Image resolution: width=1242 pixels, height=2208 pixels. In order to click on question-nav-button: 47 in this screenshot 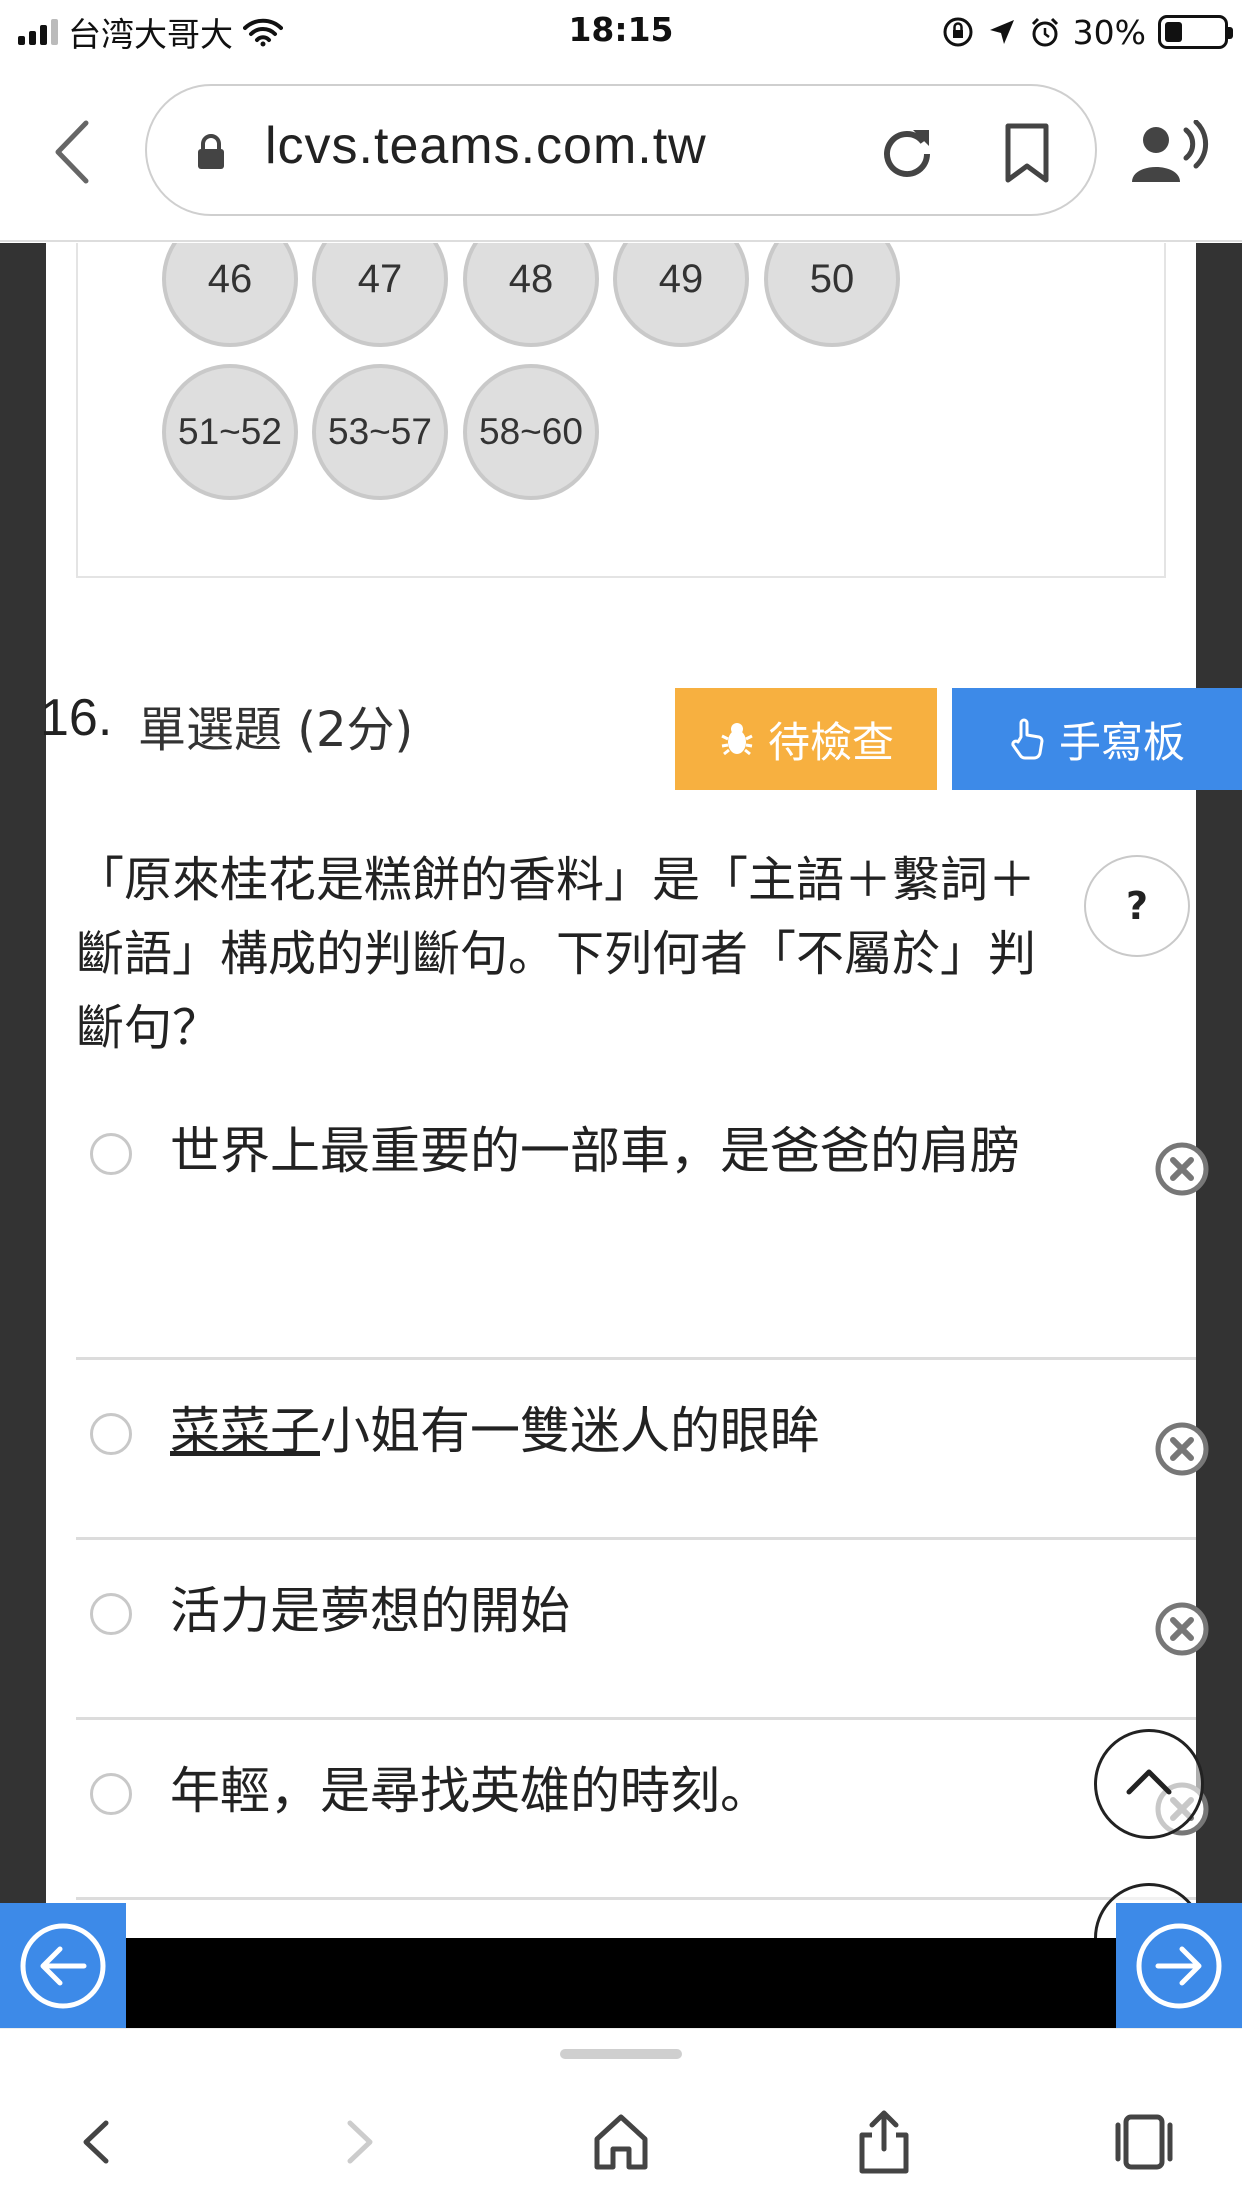, I will do `click(380, 295)`.